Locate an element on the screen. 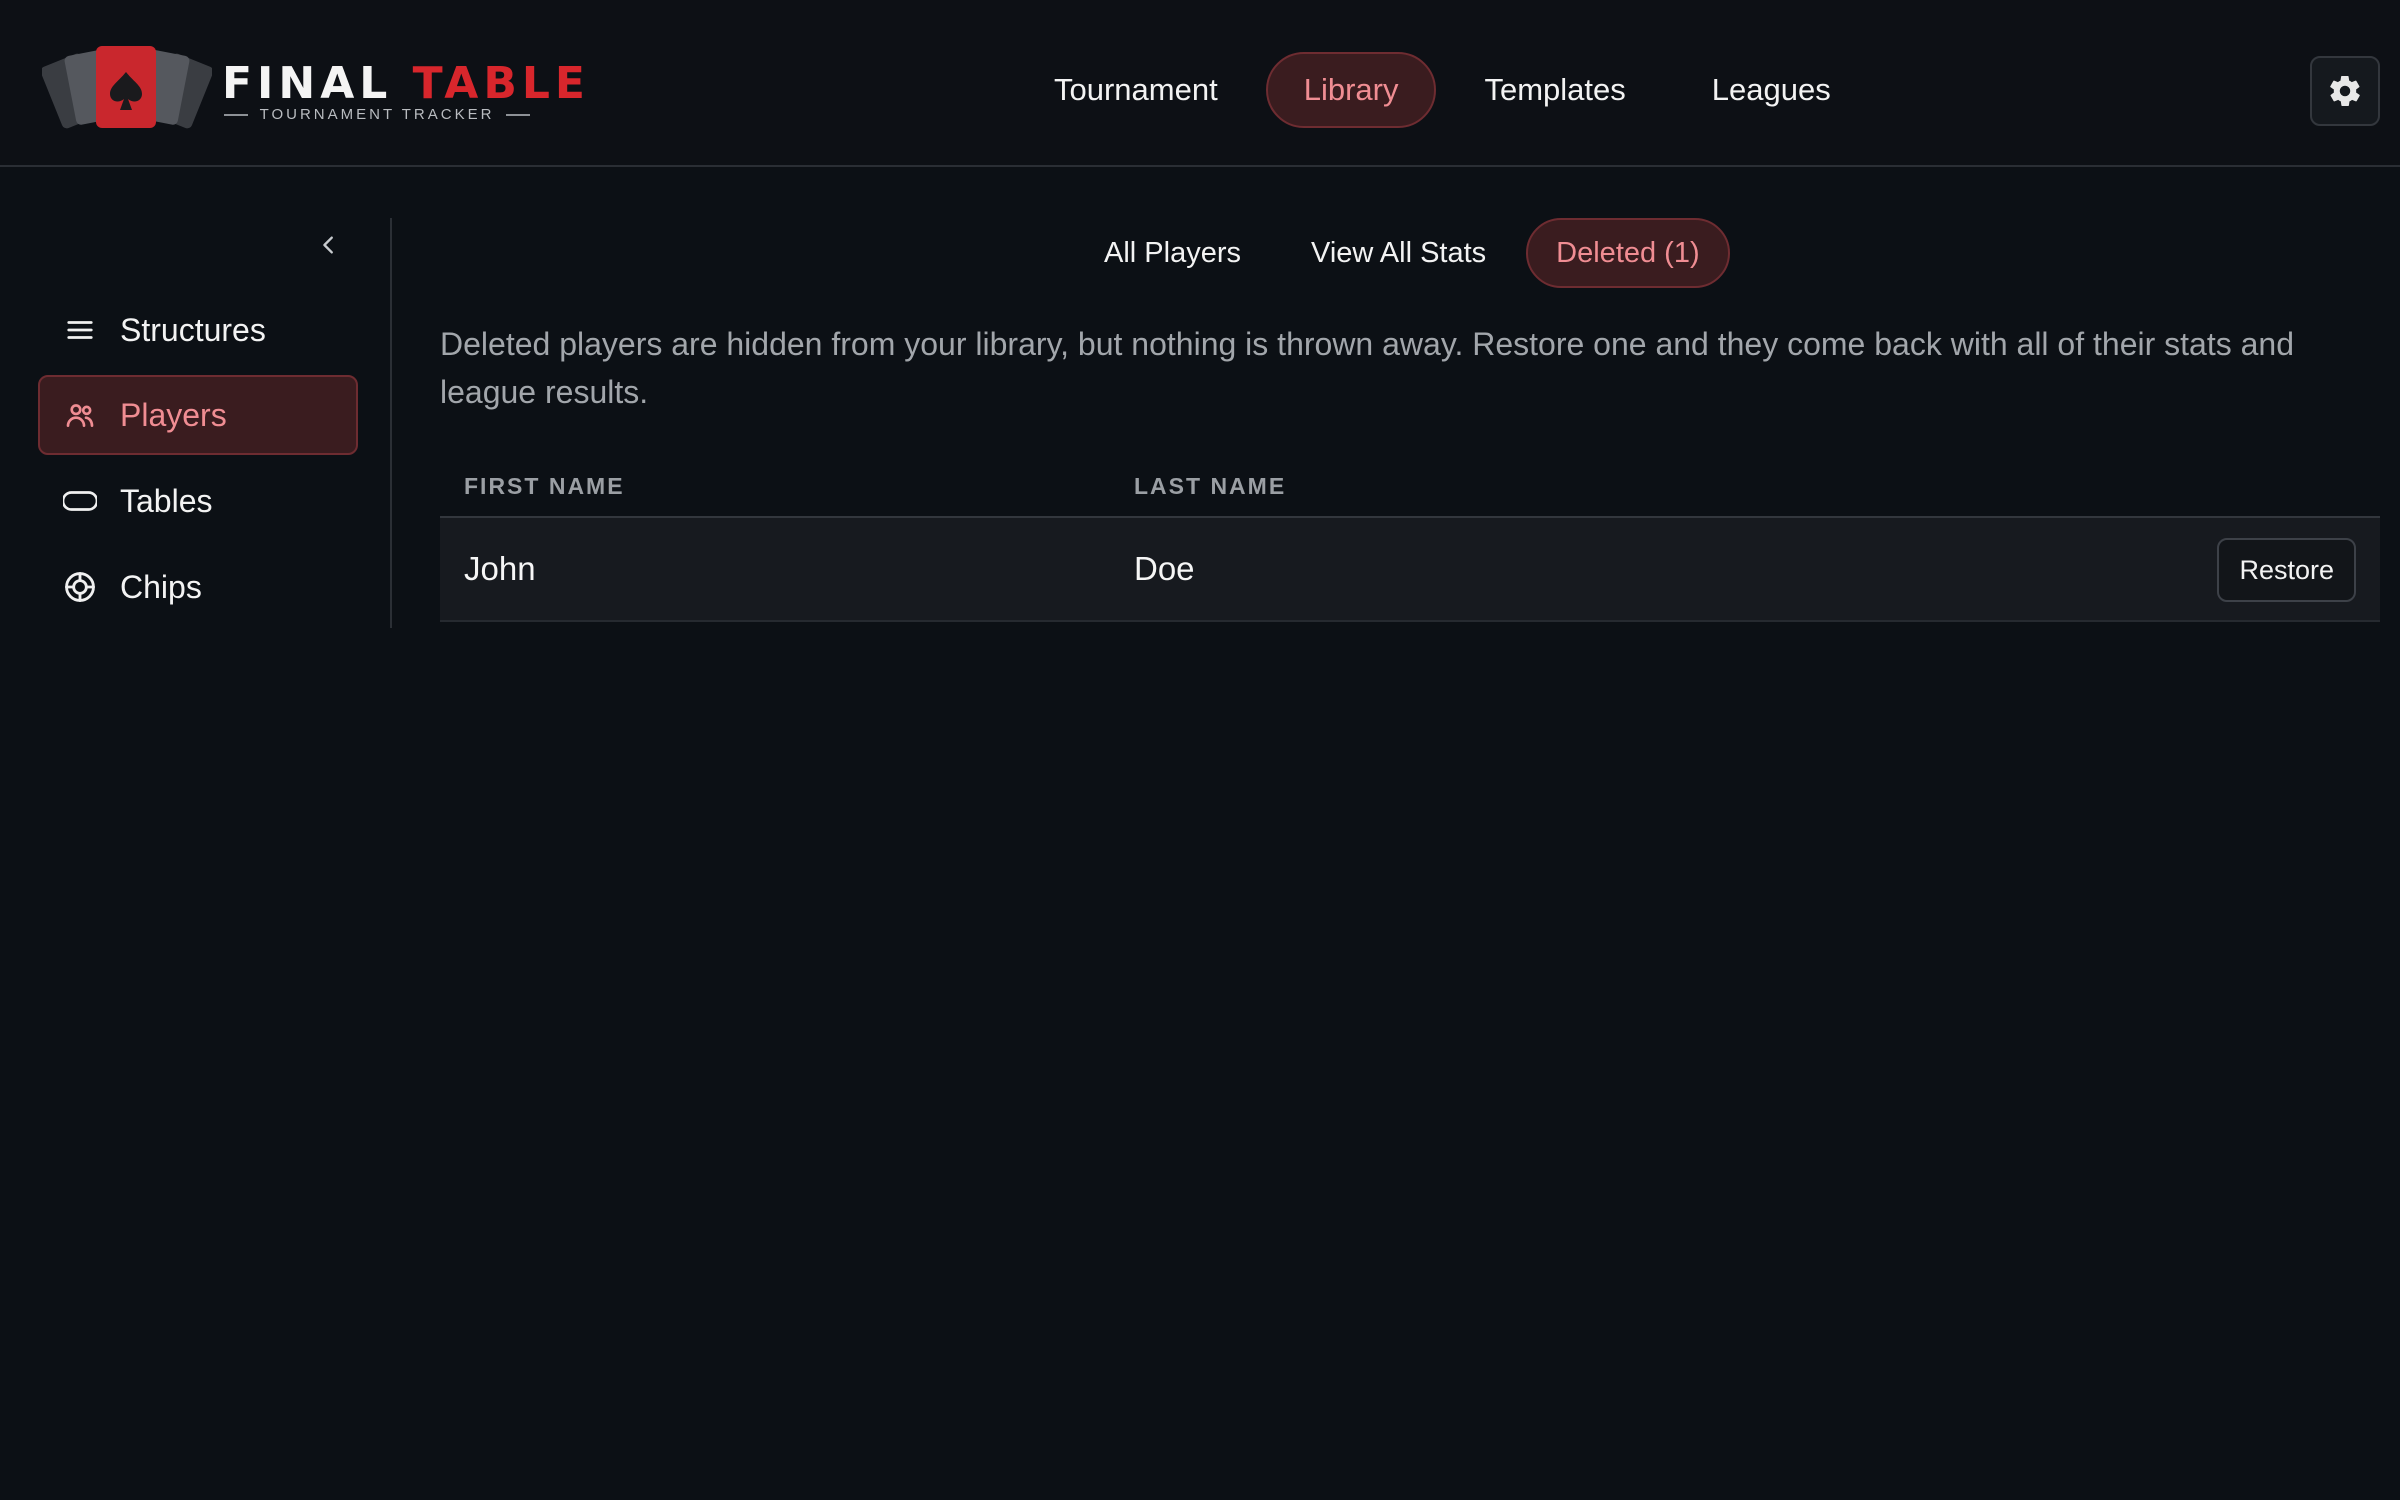 Image resolution: width=2400 pixels, height=1500 pixels. brand-rule-right is located at coordinates (518, 114).